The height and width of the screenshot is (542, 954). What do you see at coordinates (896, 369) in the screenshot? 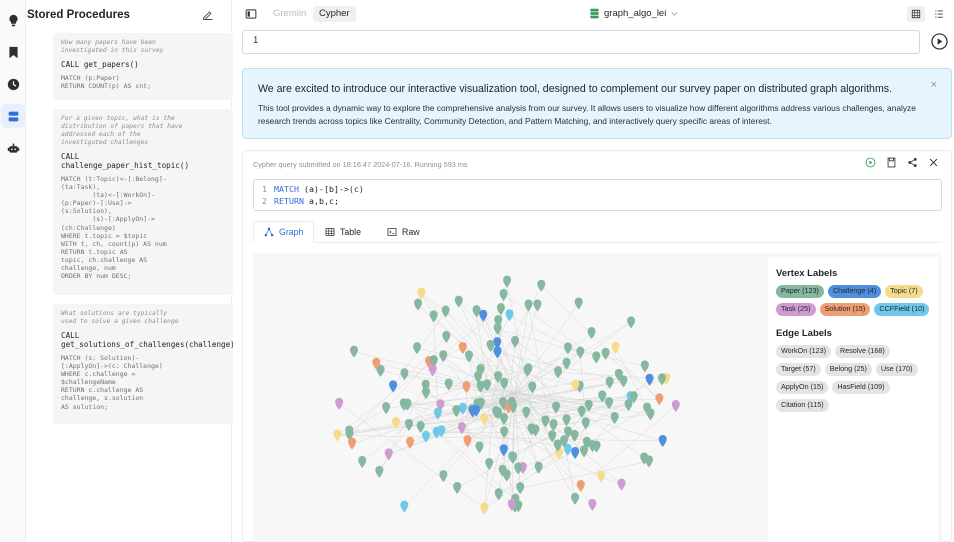
I see `edge-chip-use: Use (170)` at bounding box center [896, 369].